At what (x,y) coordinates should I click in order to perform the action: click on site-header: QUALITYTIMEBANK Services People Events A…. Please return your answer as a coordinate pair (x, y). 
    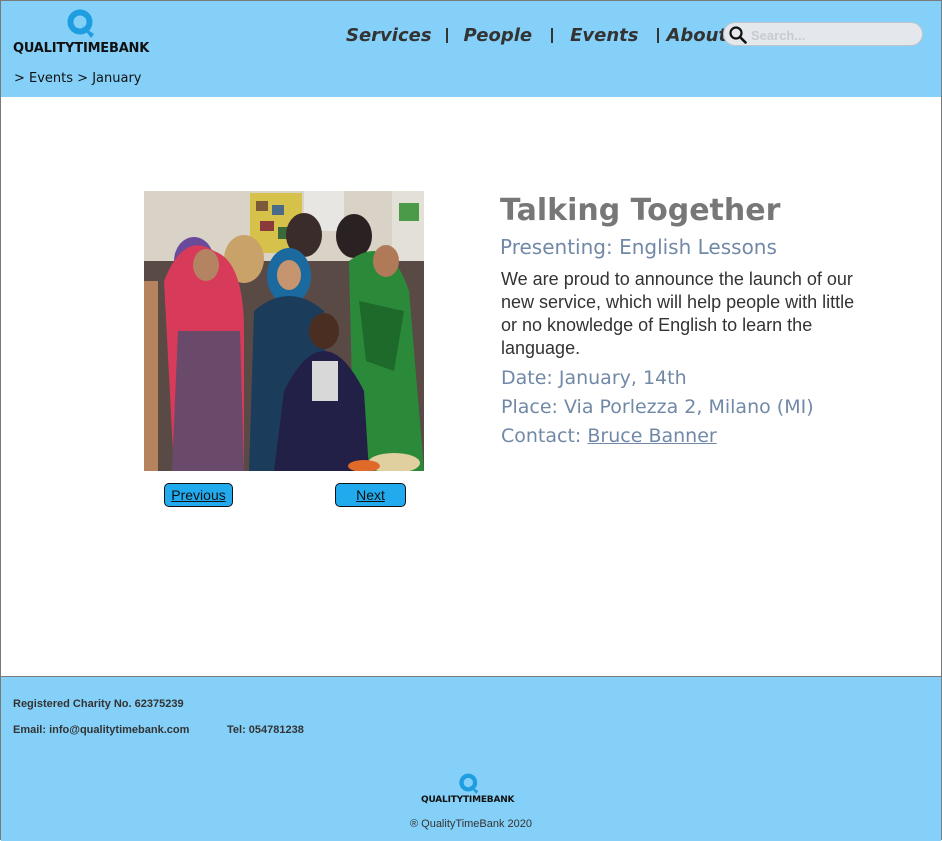
    Looking at the image, I should click on (471, 49).